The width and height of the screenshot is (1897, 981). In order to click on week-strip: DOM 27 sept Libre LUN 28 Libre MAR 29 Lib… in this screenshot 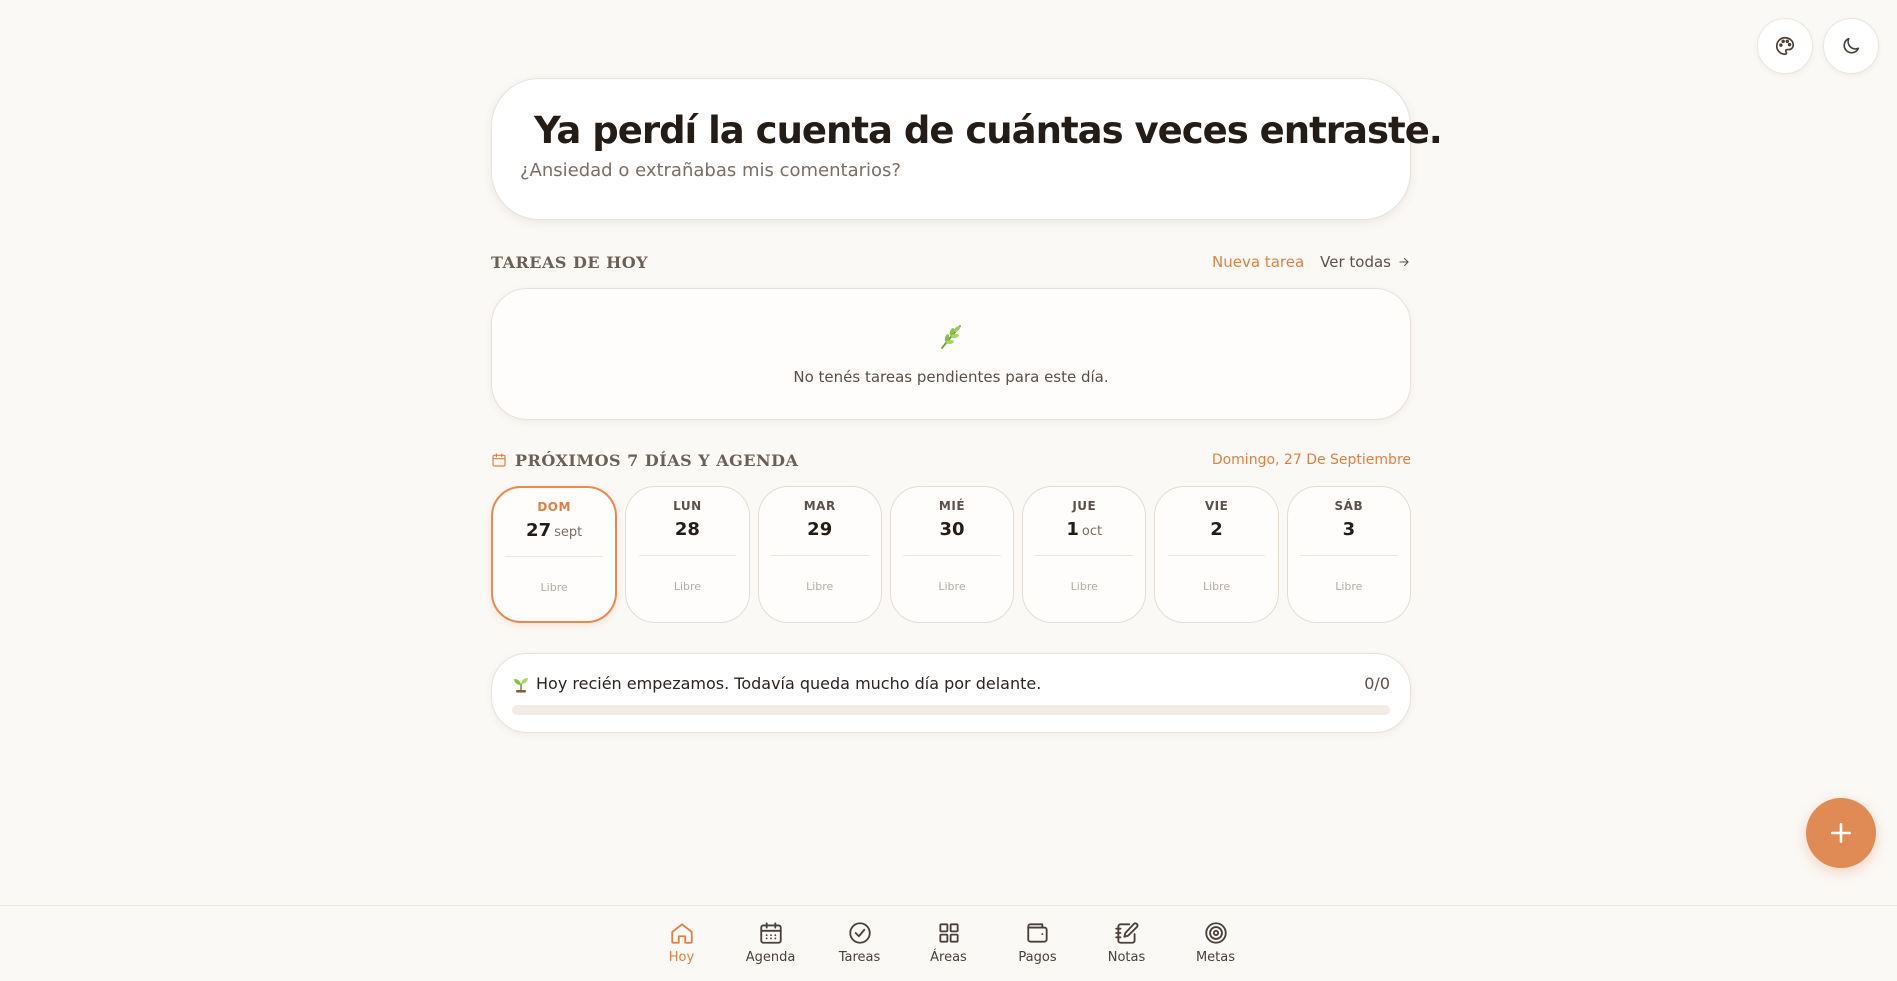, I will do `click(951, 554)`.